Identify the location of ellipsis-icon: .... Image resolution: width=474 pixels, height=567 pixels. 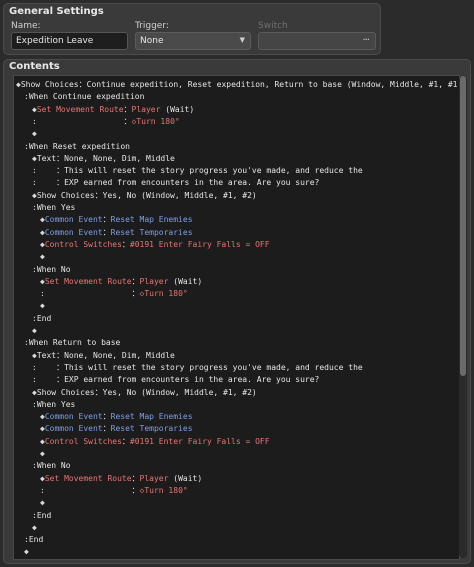
(365, 38).